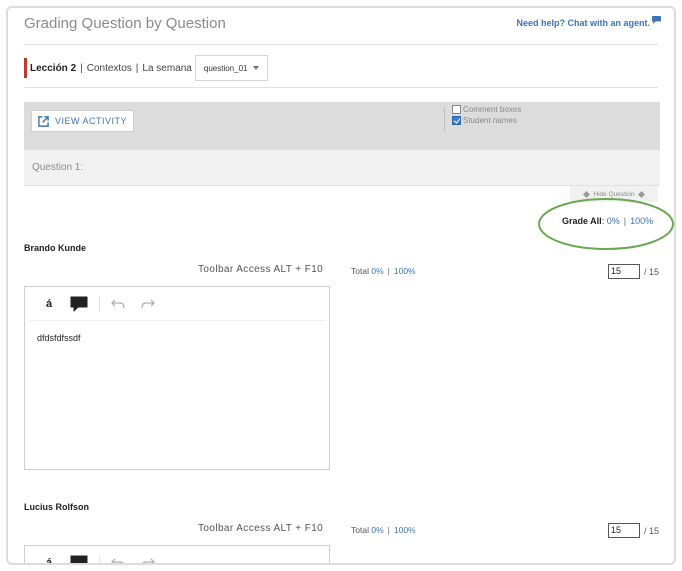 This screenshot has height=571, width=682. Describe the element at coordinates (583, 23) in the screenshot. I see `help-chat-link: Need help? Chat with an agent.` at that location.